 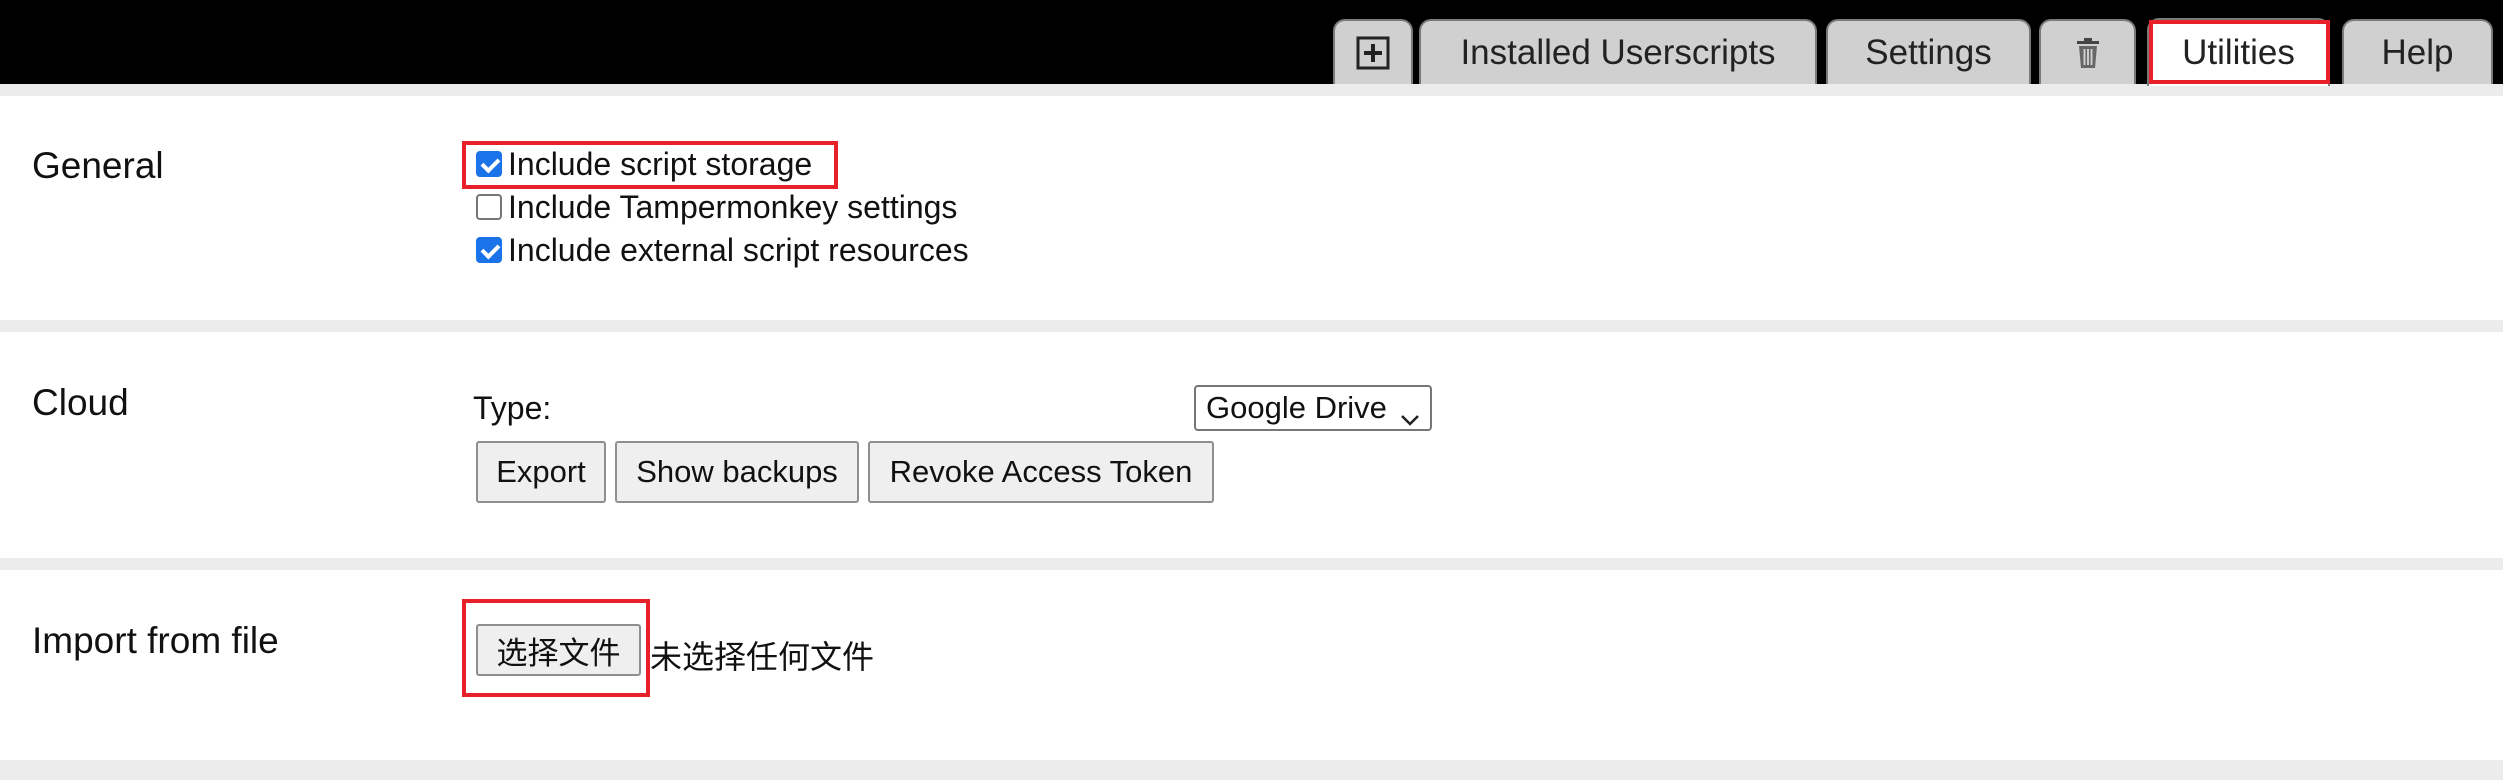 What do you see at coordinates (489, 250) in the screenshot?
I see `checkbox-include-external-resources` at bounding box center [489, 250].